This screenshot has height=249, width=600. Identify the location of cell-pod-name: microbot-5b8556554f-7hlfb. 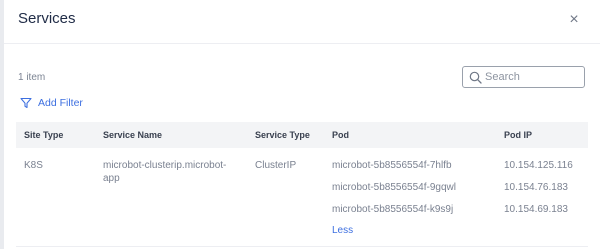
(392, 165).